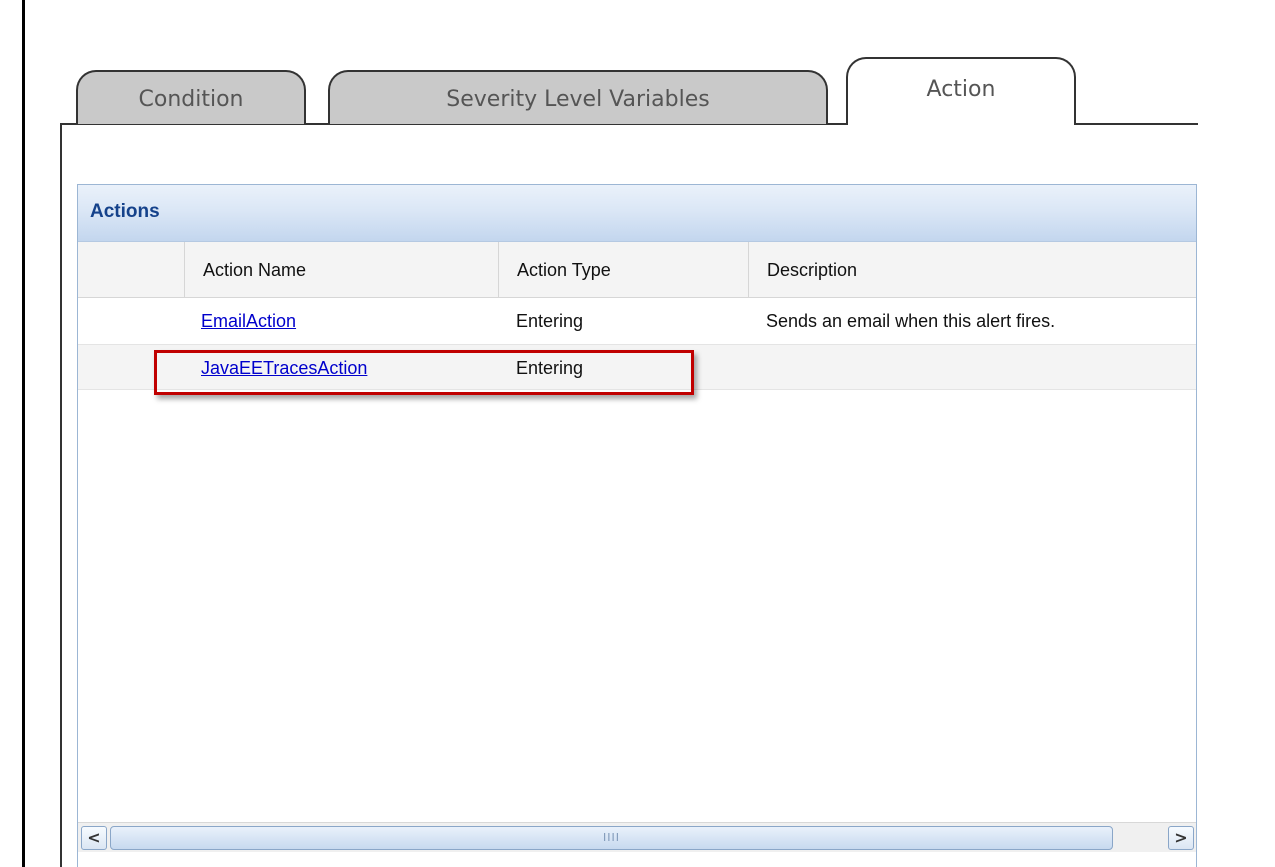  I want to click on horizontal-scrollbar: < IIII >, so click(637, 837).